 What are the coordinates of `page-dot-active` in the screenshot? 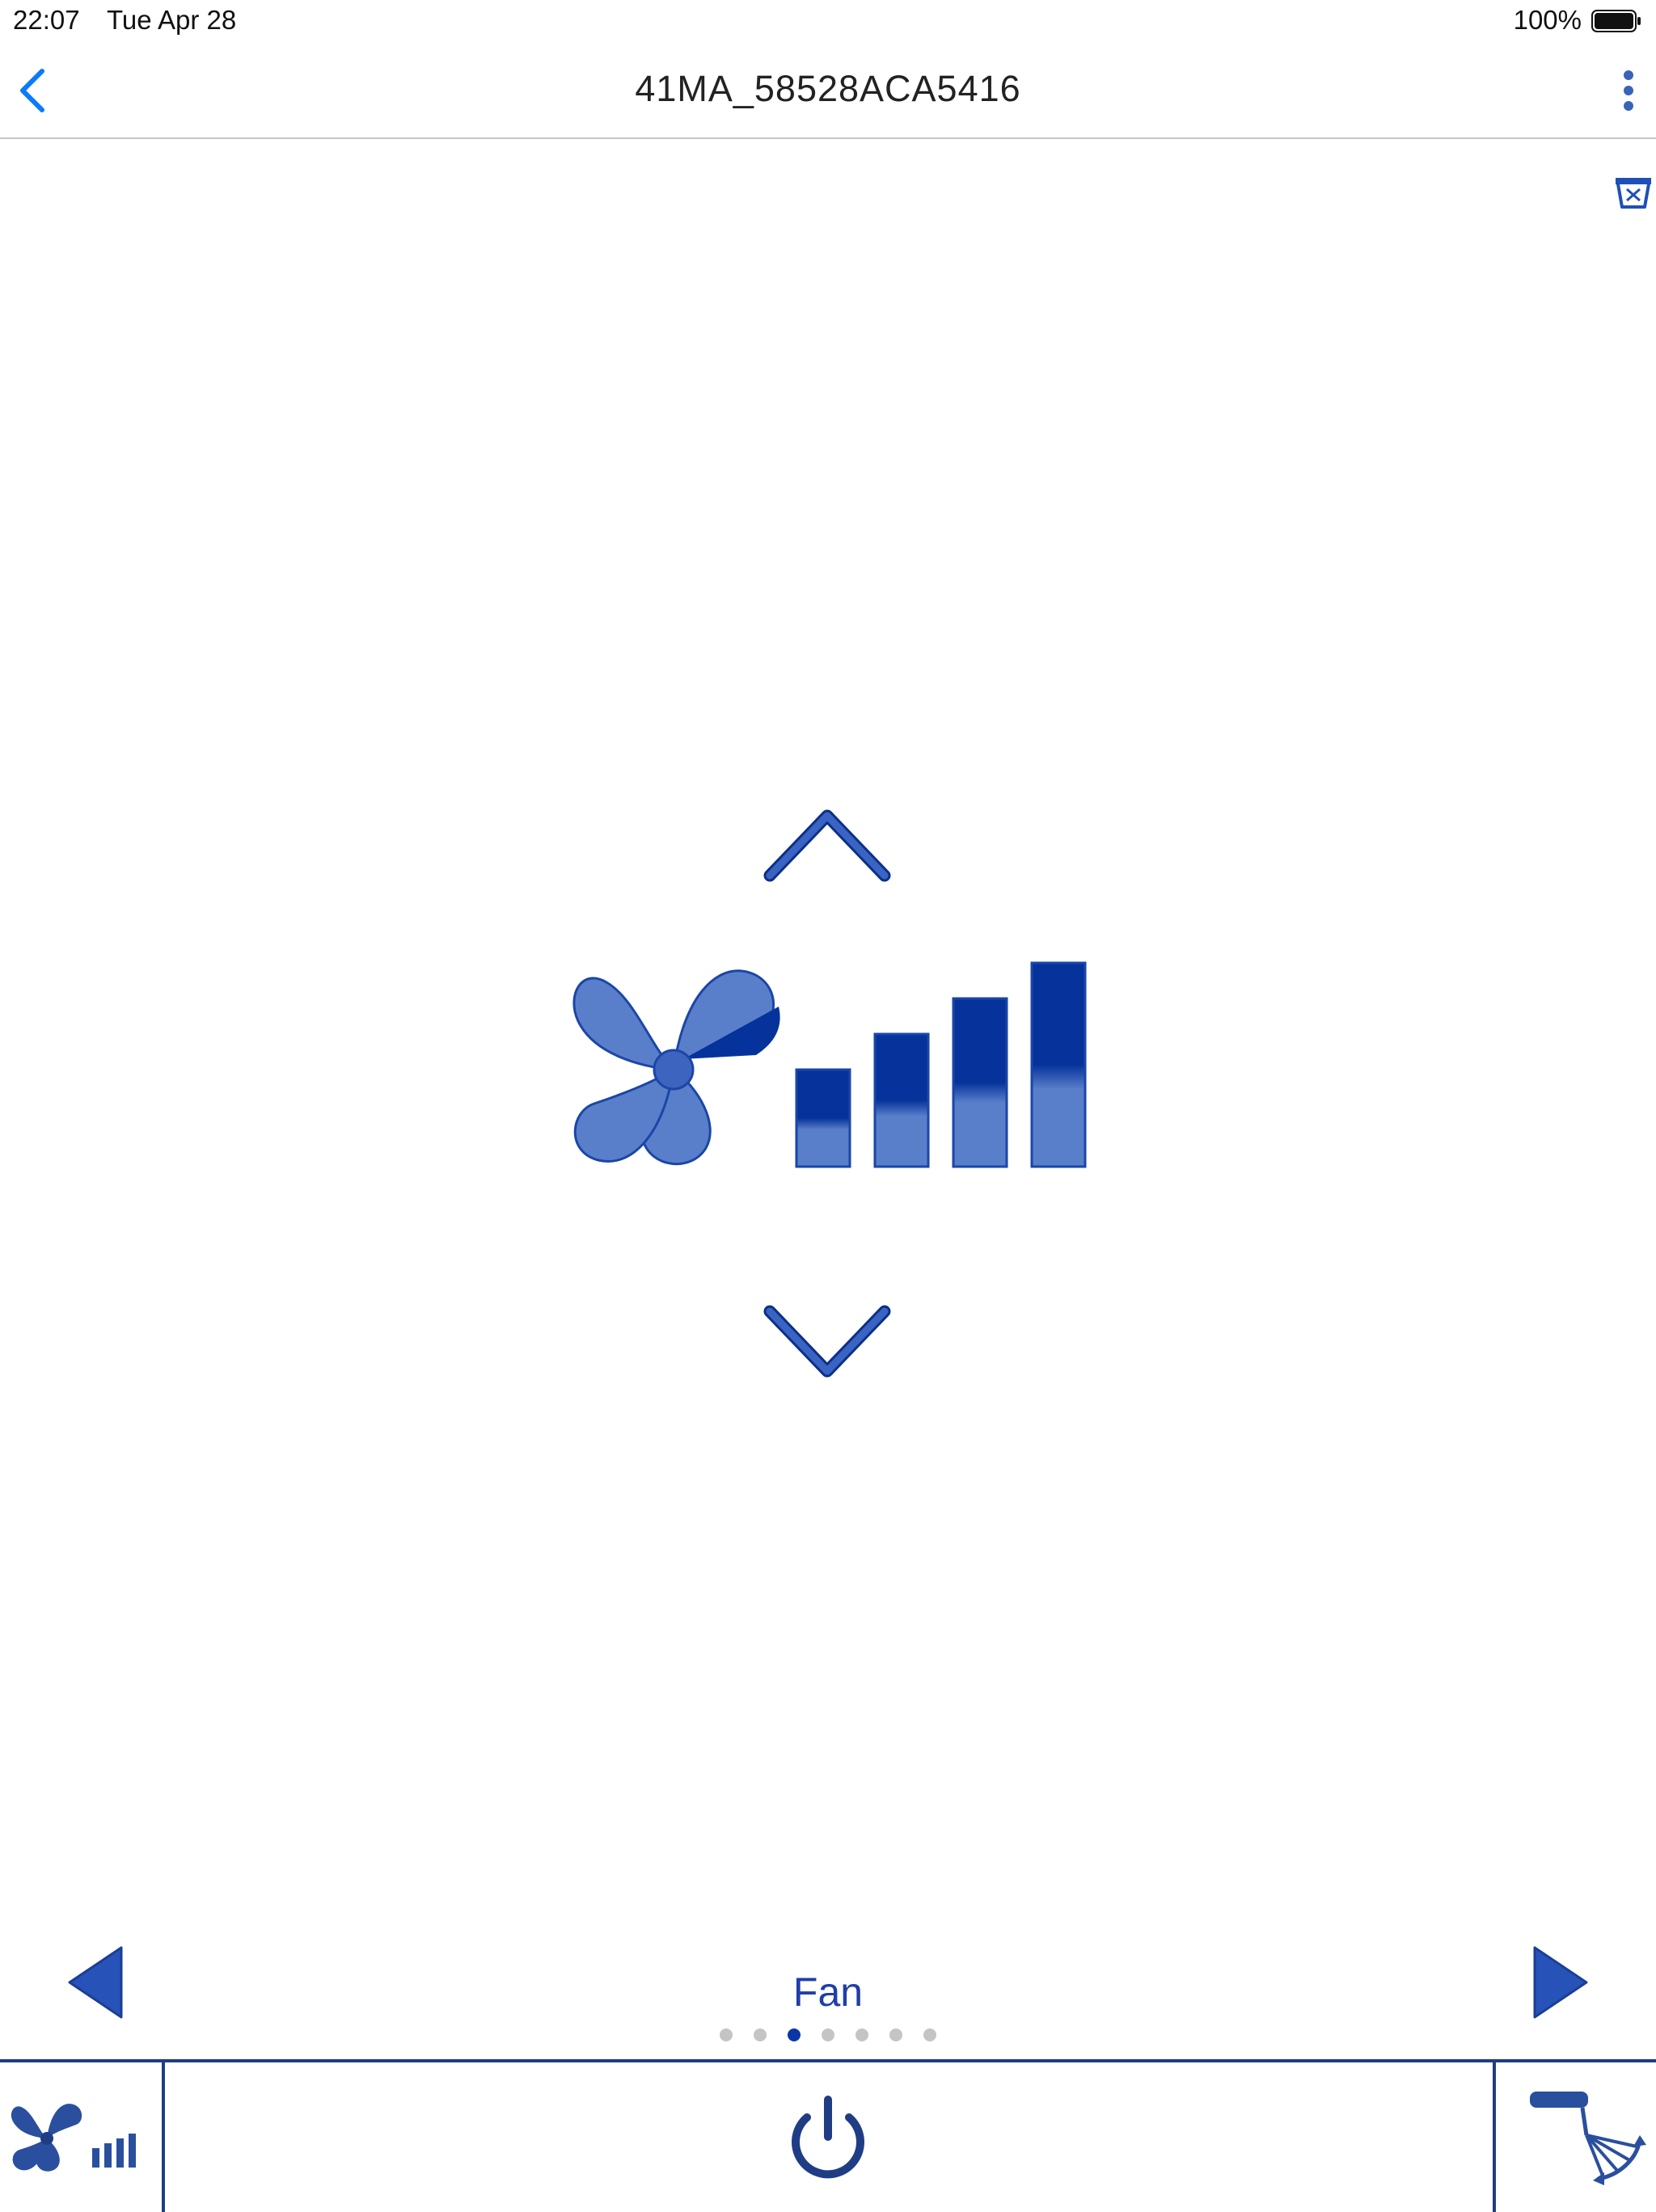 It's located at (794, 2034).